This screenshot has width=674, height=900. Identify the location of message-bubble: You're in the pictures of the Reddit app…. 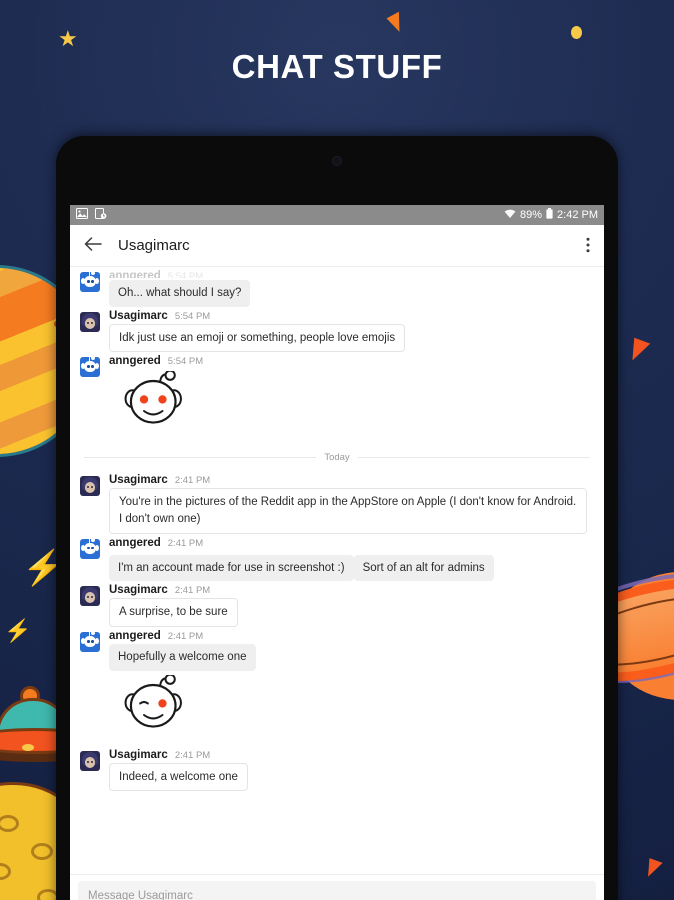
(348, 511).